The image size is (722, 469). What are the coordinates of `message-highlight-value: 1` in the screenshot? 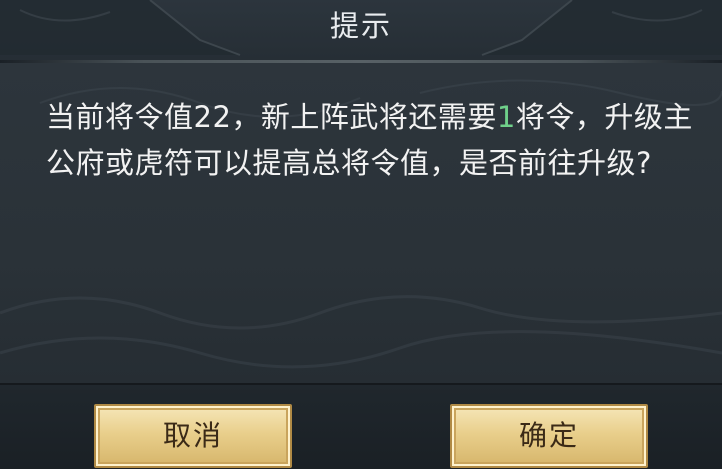 It's located at (506, 117).